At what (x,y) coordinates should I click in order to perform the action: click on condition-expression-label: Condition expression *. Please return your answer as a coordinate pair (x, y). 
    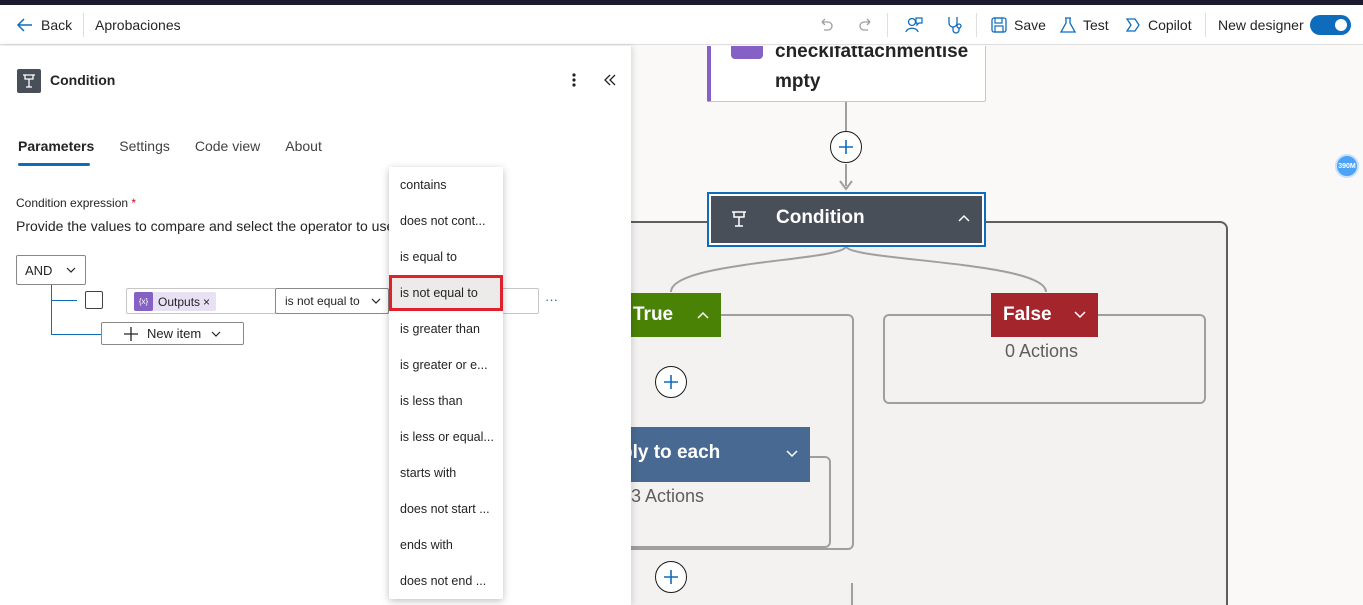
    Looking at the image, I should click on (76, 203).